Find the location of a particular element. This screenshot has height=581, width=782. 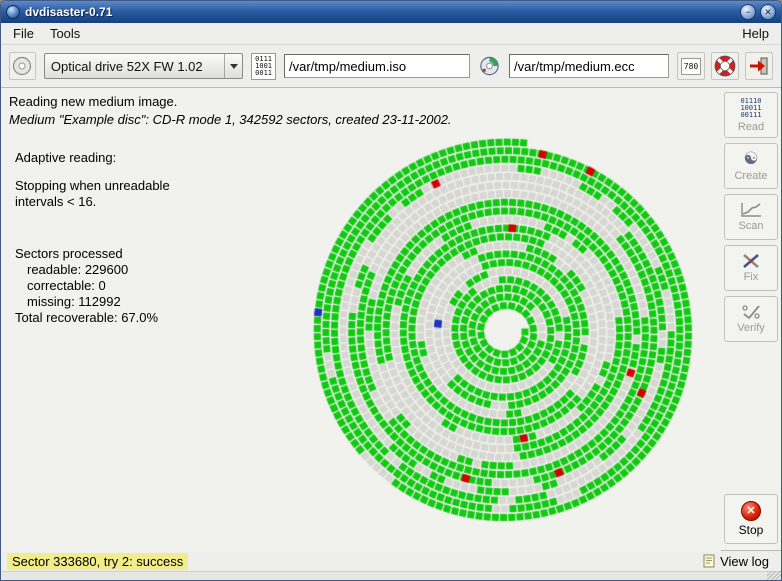

help-button is located at coordinates (725, 66).